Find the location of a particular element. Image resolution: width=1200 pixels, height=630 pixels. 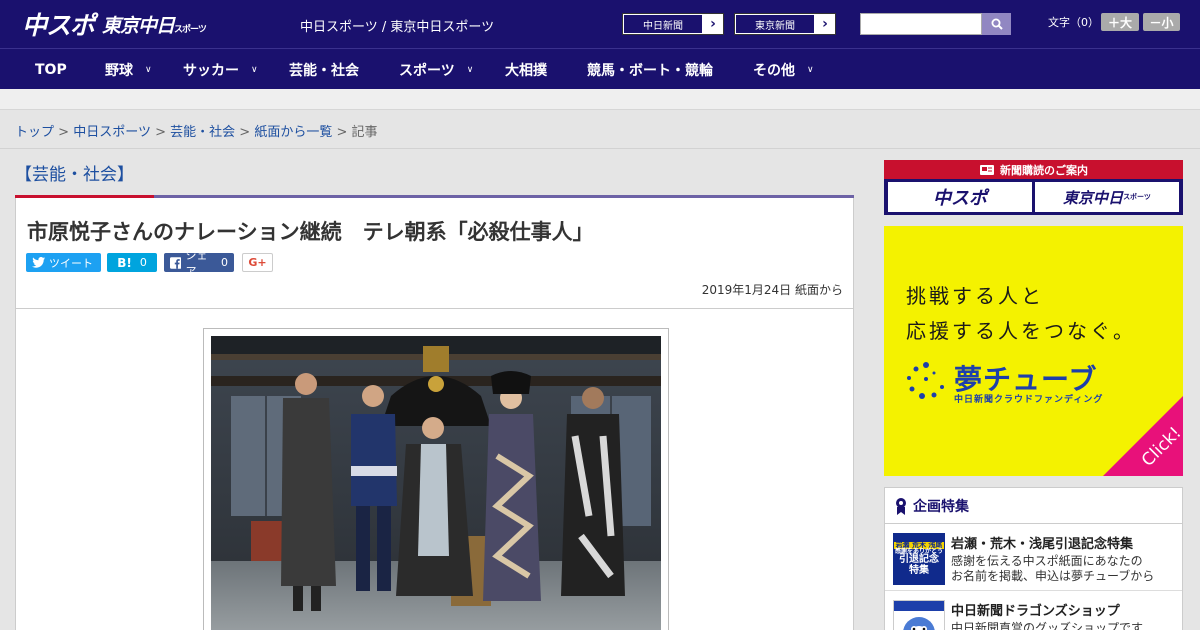

subscribe-tokyo-chunichi-small: スポーツ is located at coordinates (1137, 197).